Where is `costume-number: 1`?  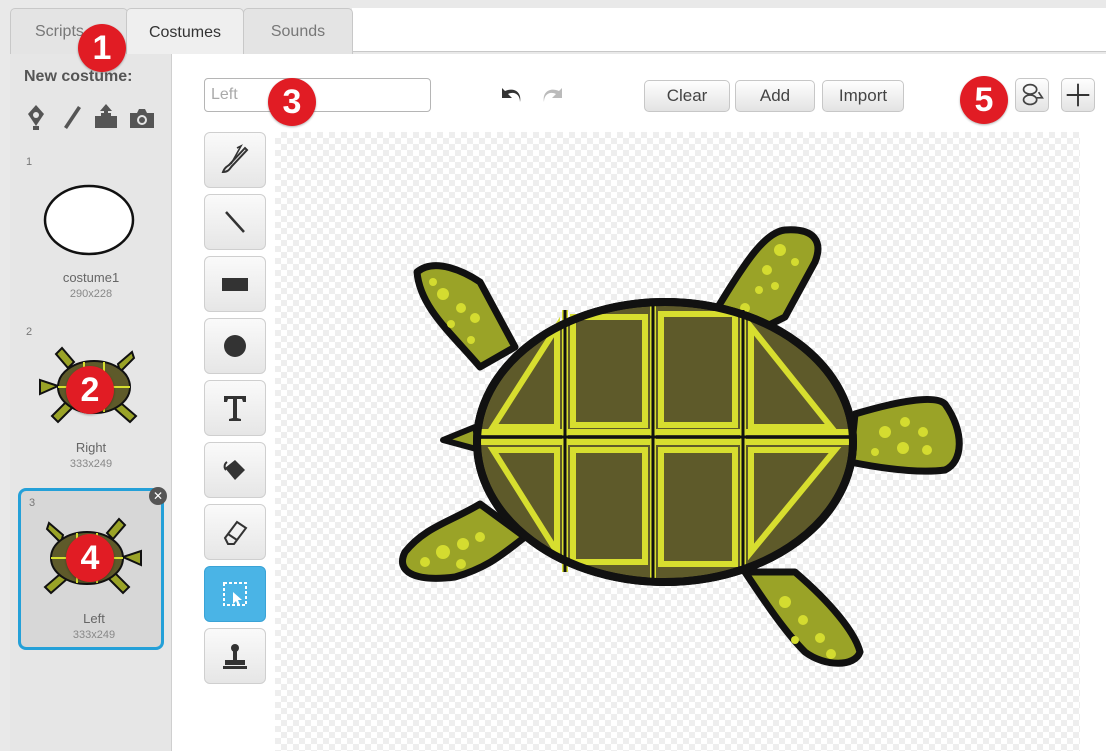
costume-number: 1 is located at coordinates (29, 162).